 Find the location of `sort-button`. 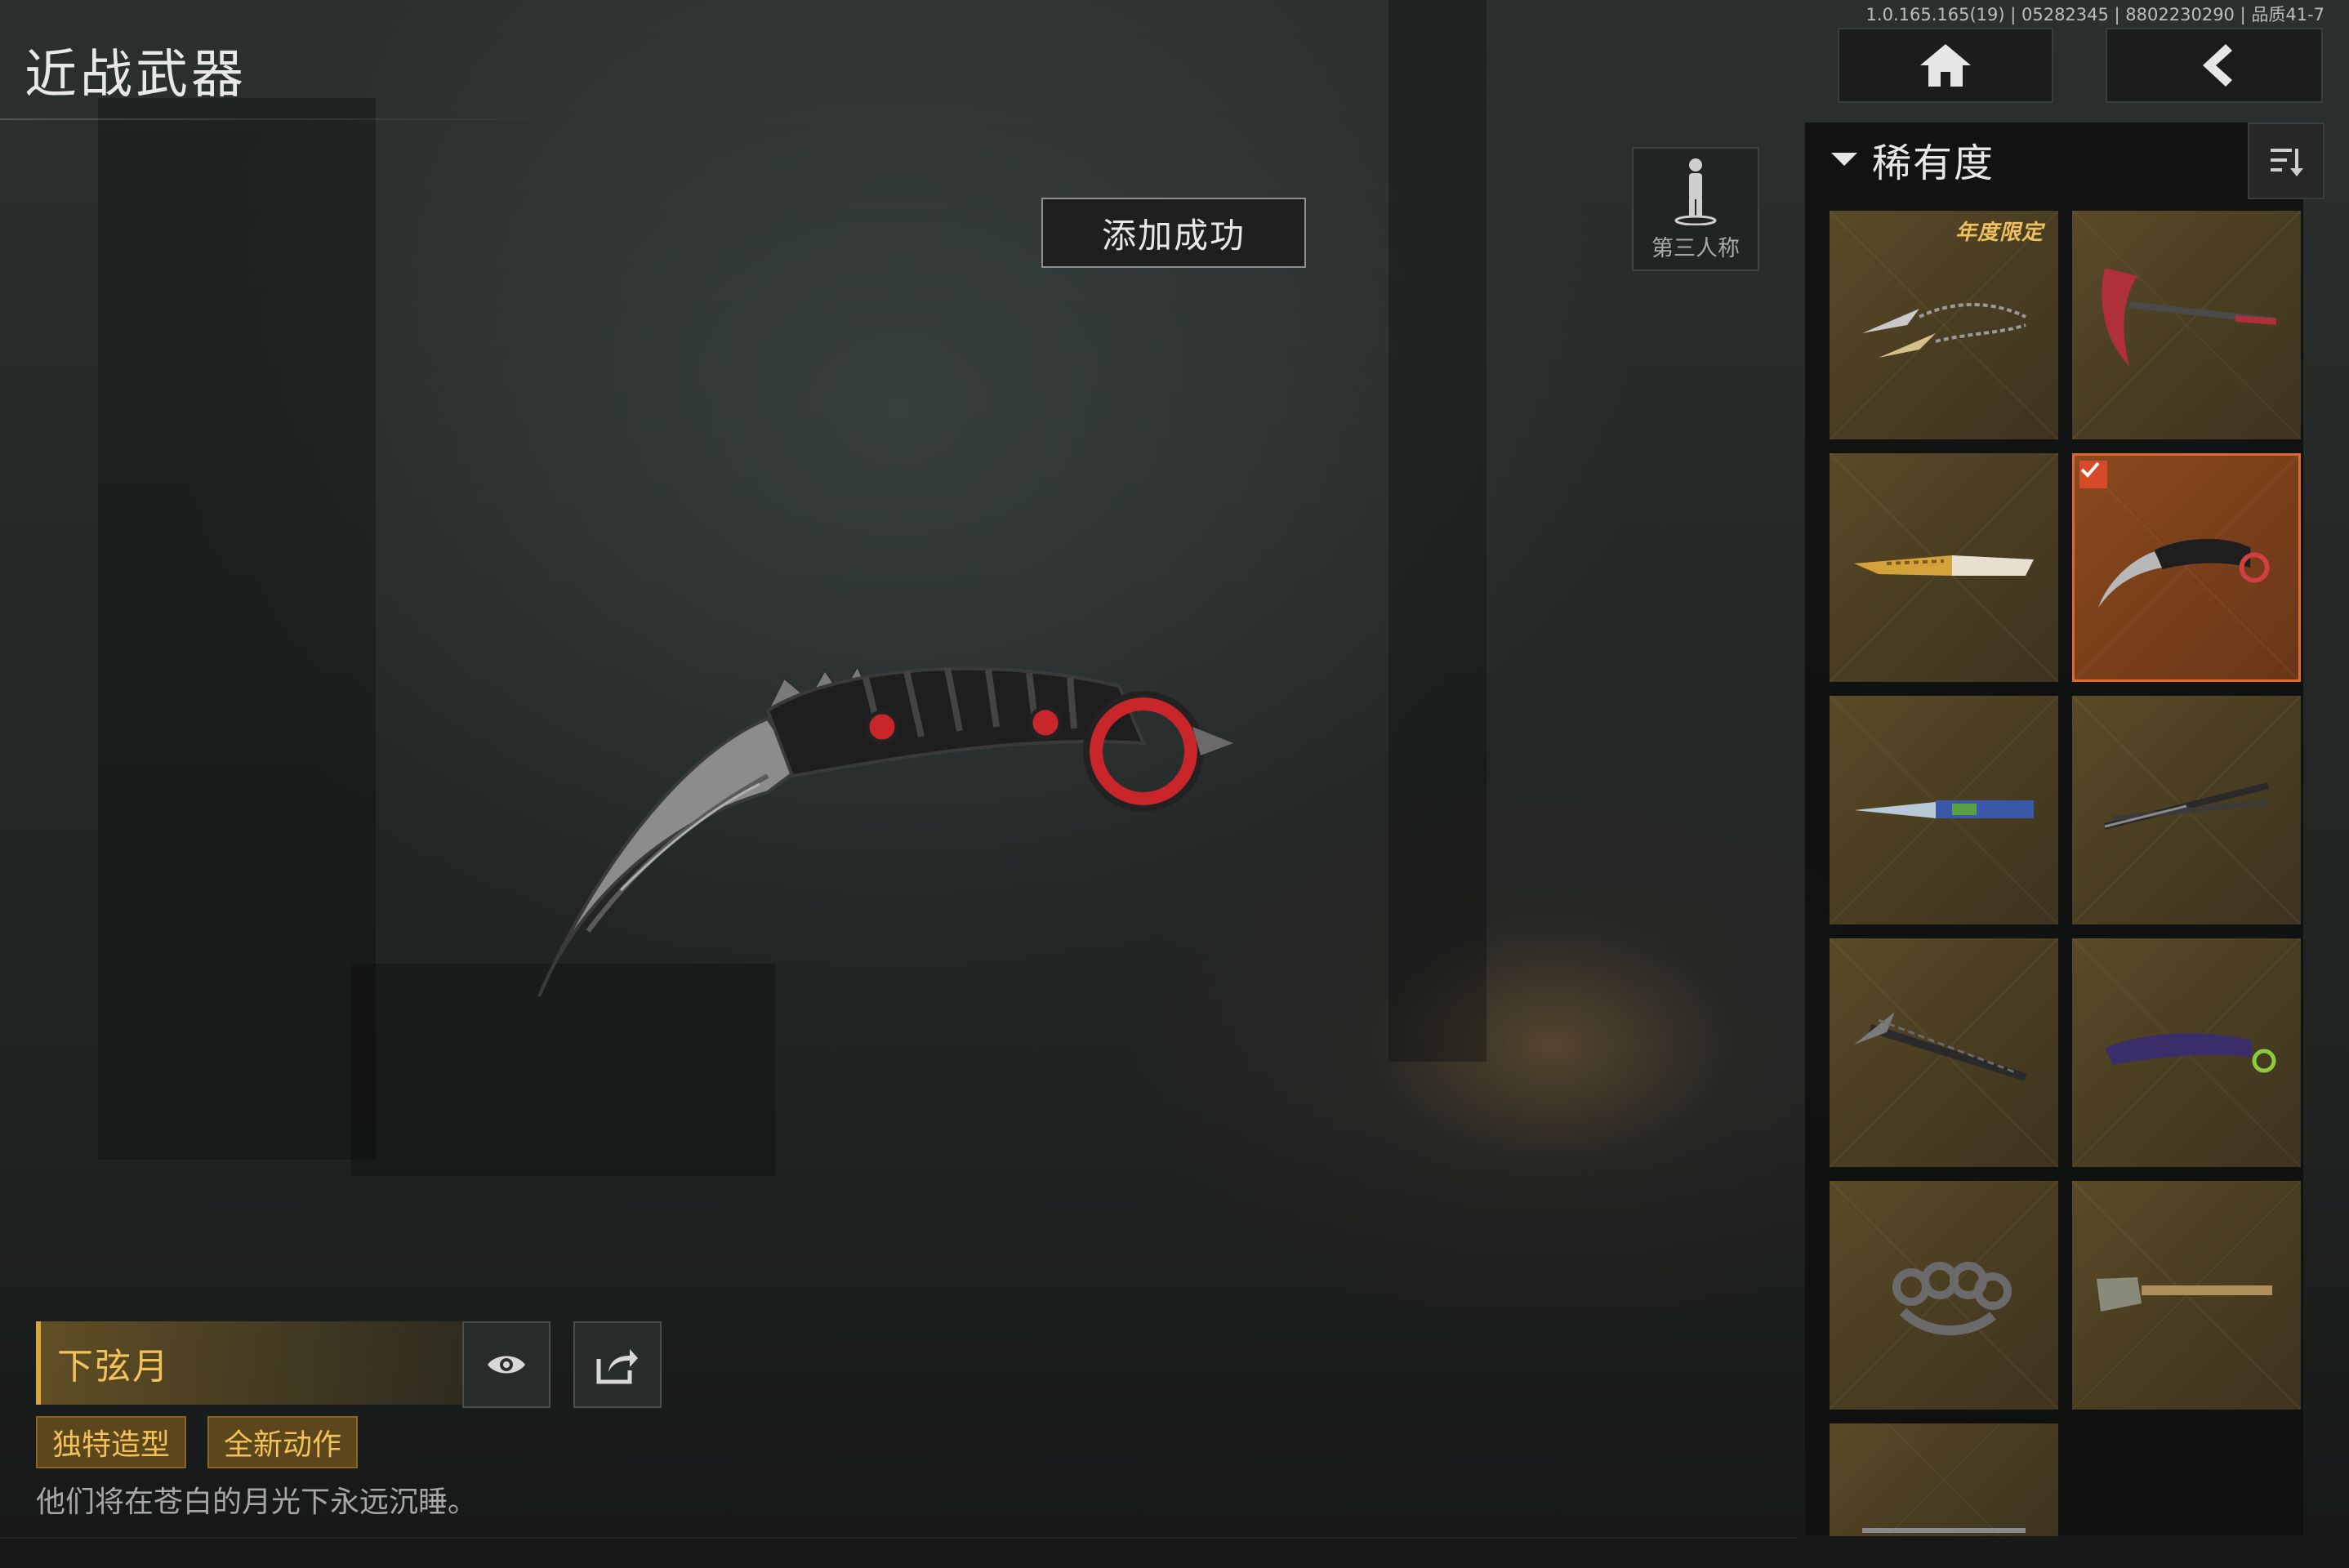

sort-button is located at coordinates (2286, 160).